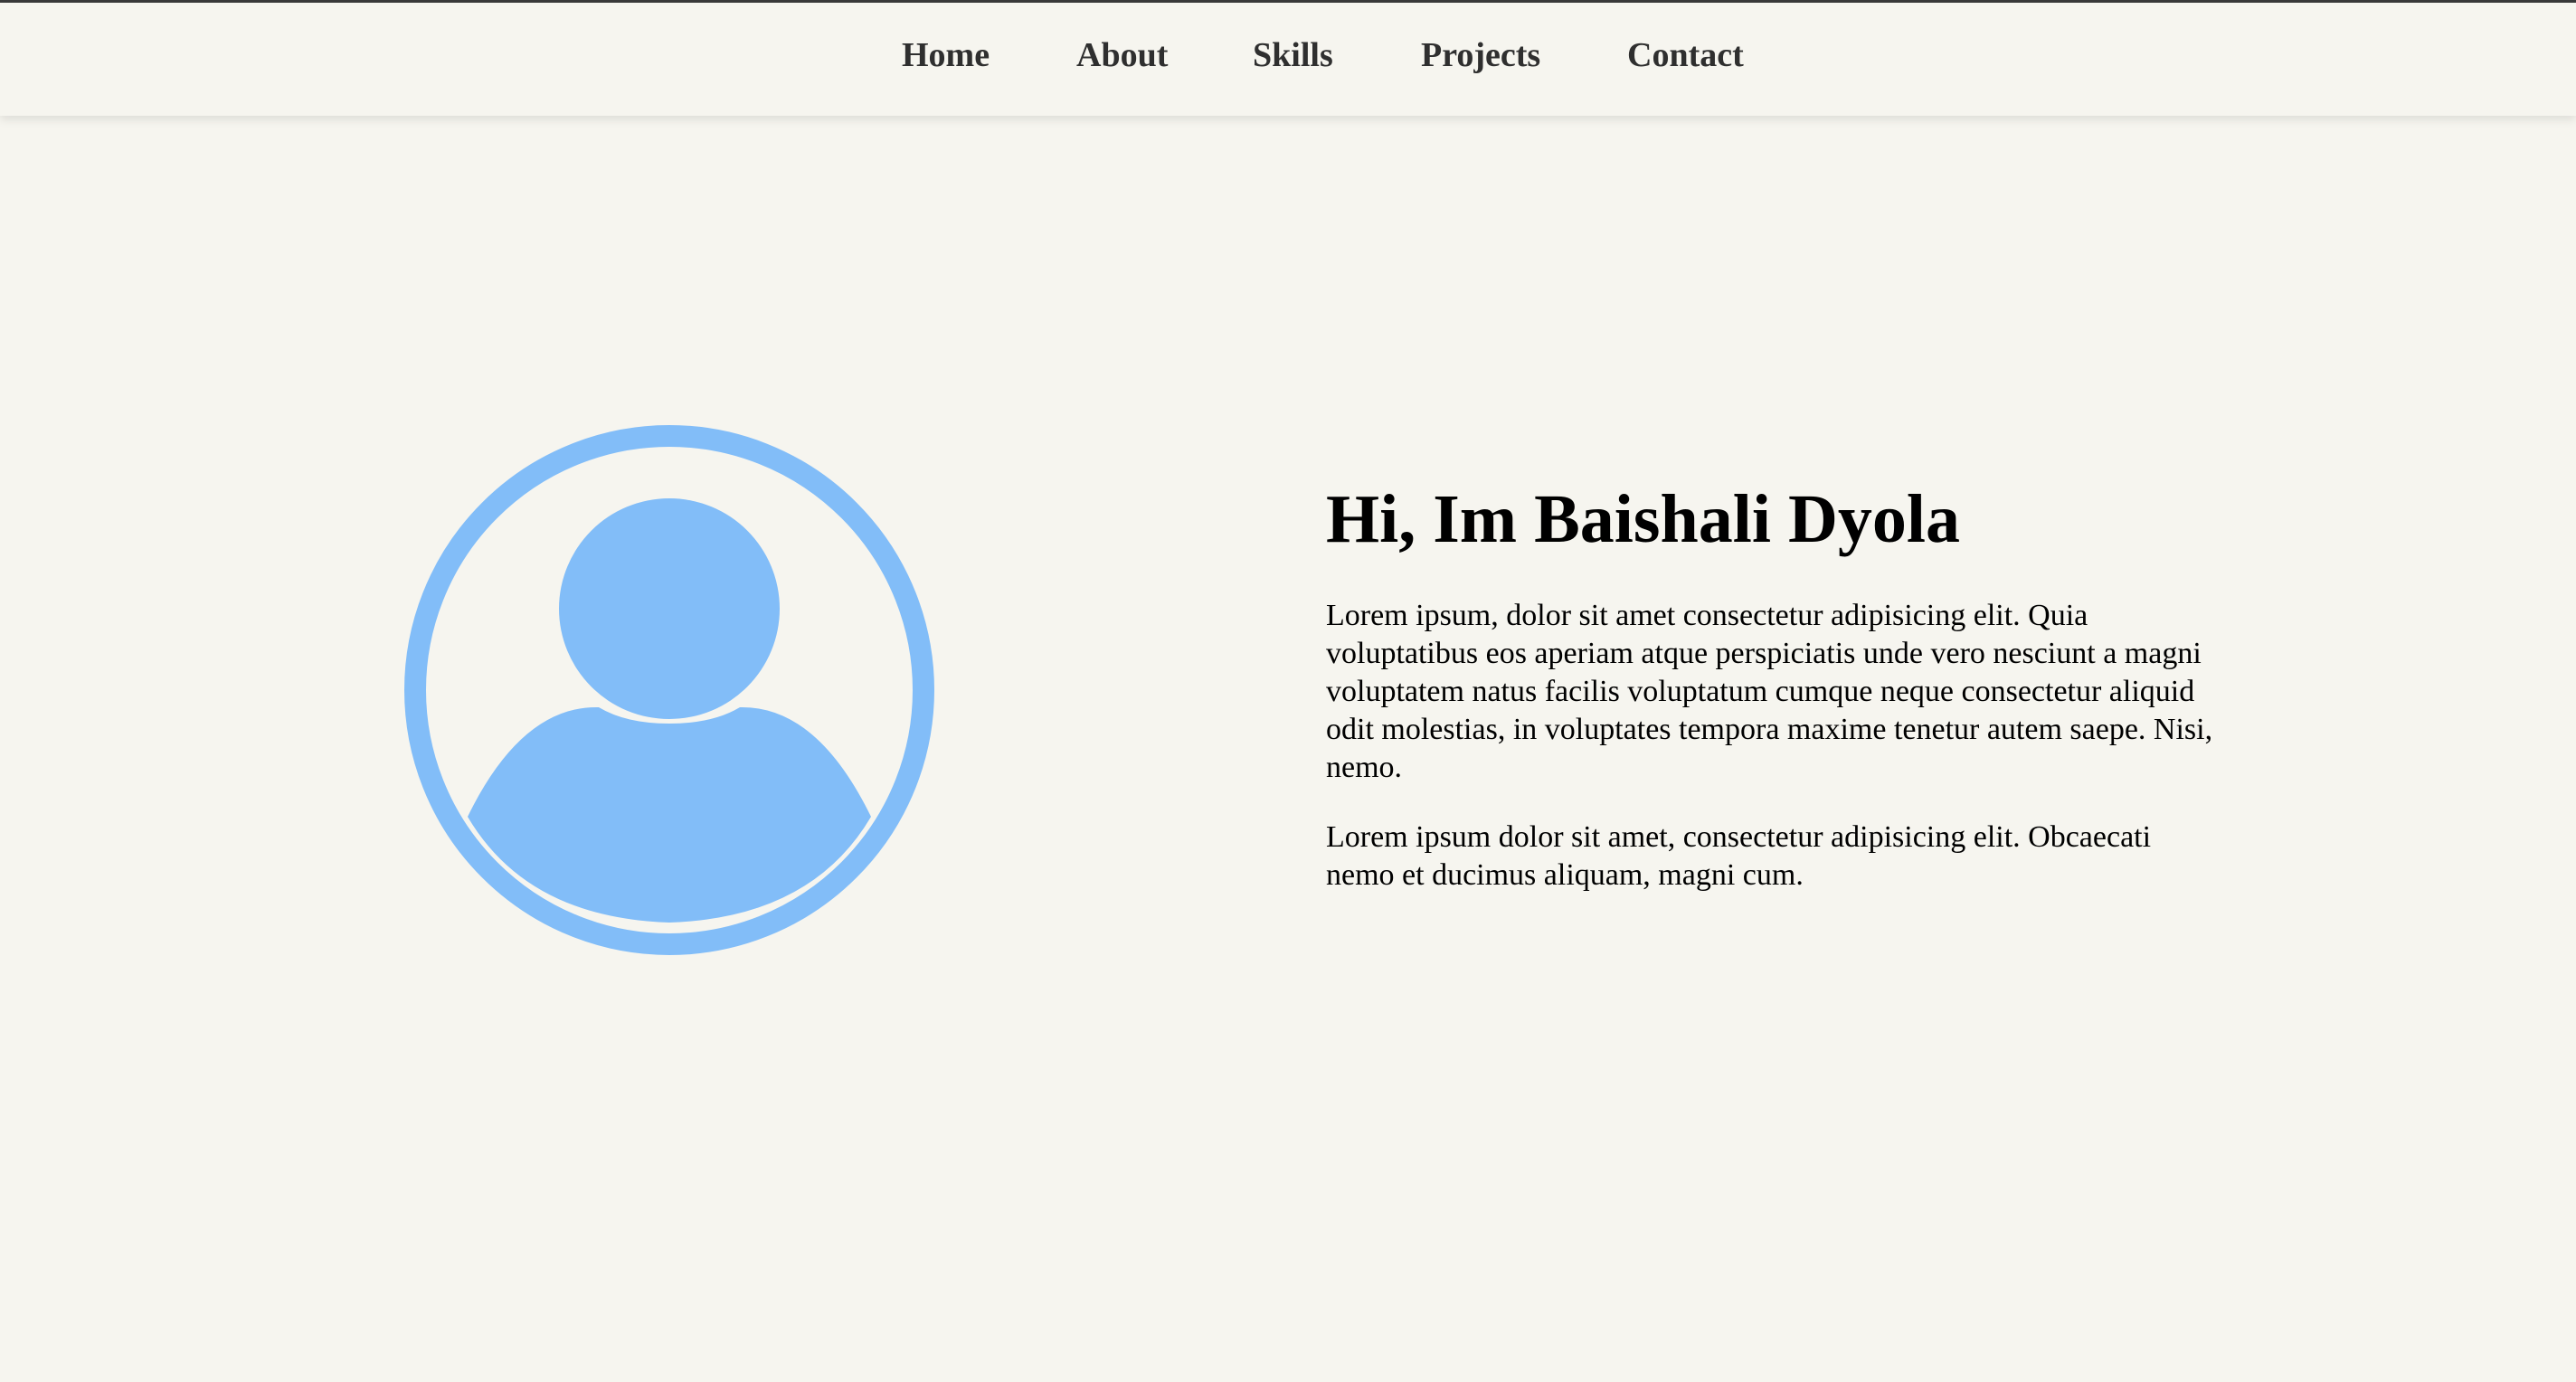 The height and width of the screenshot is (1382, 2576). What do you see at coordinates (1293, 55) in the screenshot?
I see `nav-link-skills: Skills` at bounding box center [1293, 55].